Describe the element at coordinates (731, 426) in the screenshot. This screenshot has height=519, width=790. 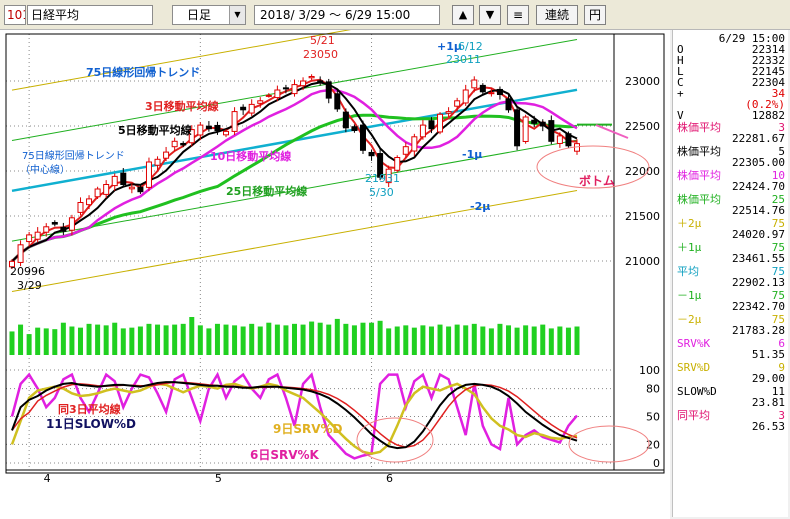
I see `indicator-value-row: 26.53` at that location.